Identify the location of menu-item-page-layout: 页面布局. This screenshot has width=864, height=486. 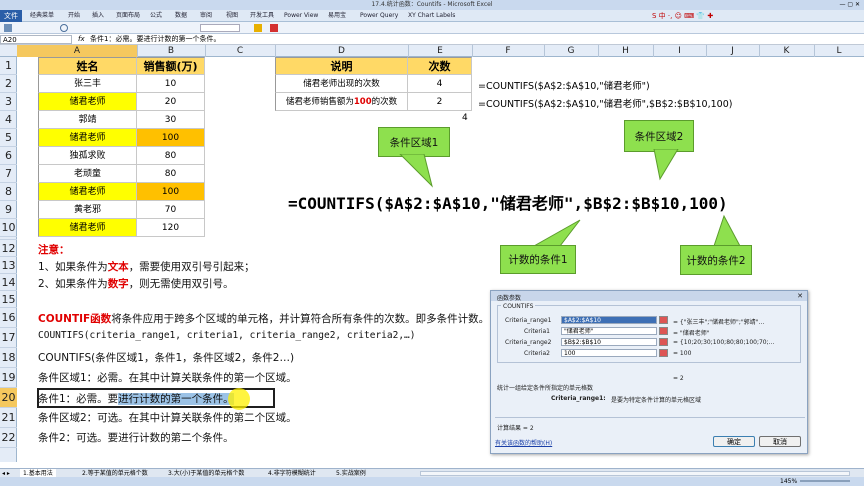
(128, 16).